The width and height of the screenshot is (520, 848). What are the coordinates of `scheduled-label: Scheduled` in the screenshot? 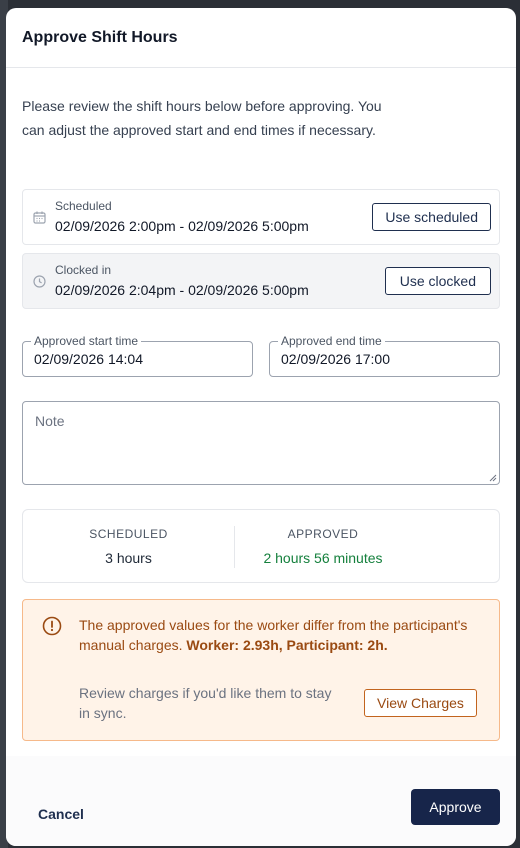 It's located at (83, 205).